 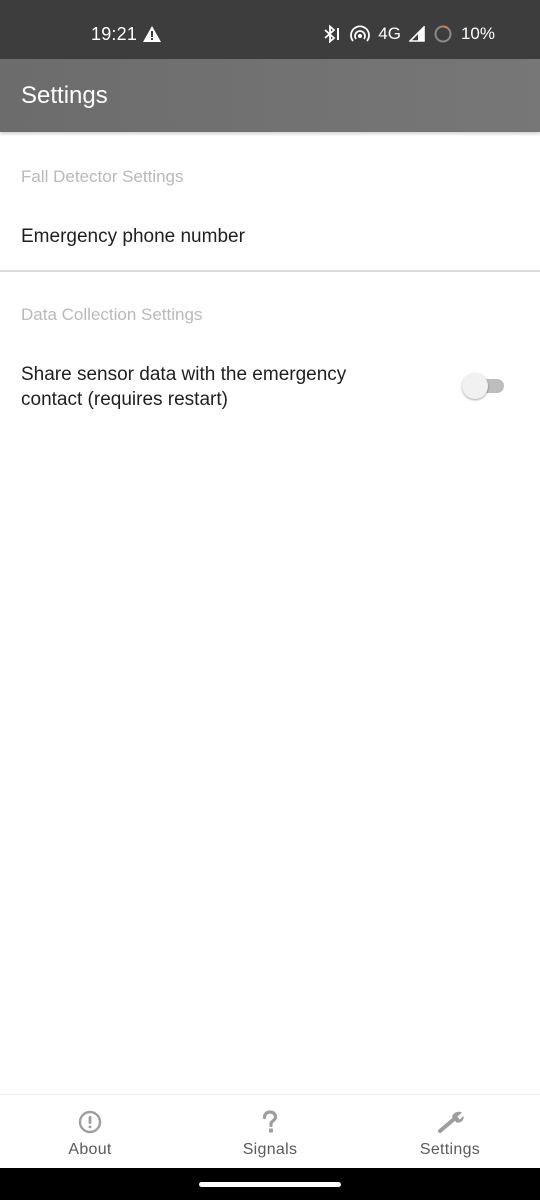 What do you see at coordinates (360, 34) in the screenshot?
I see `hotspot-icon` at bounding box center [360, 34].